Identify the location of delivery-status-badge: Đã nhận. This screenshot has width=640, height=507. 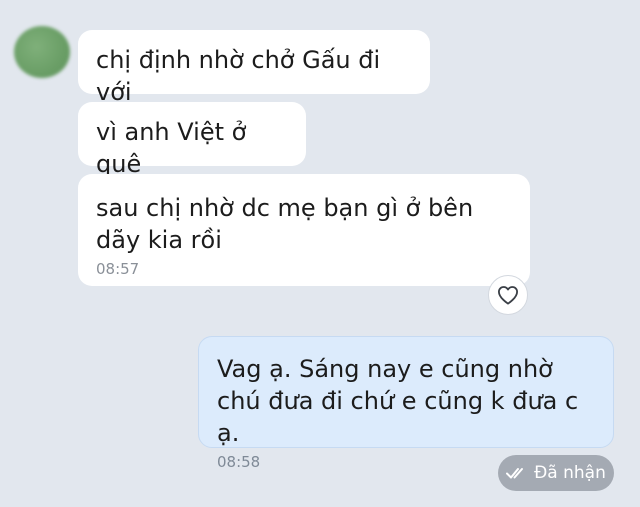
(556, 473).